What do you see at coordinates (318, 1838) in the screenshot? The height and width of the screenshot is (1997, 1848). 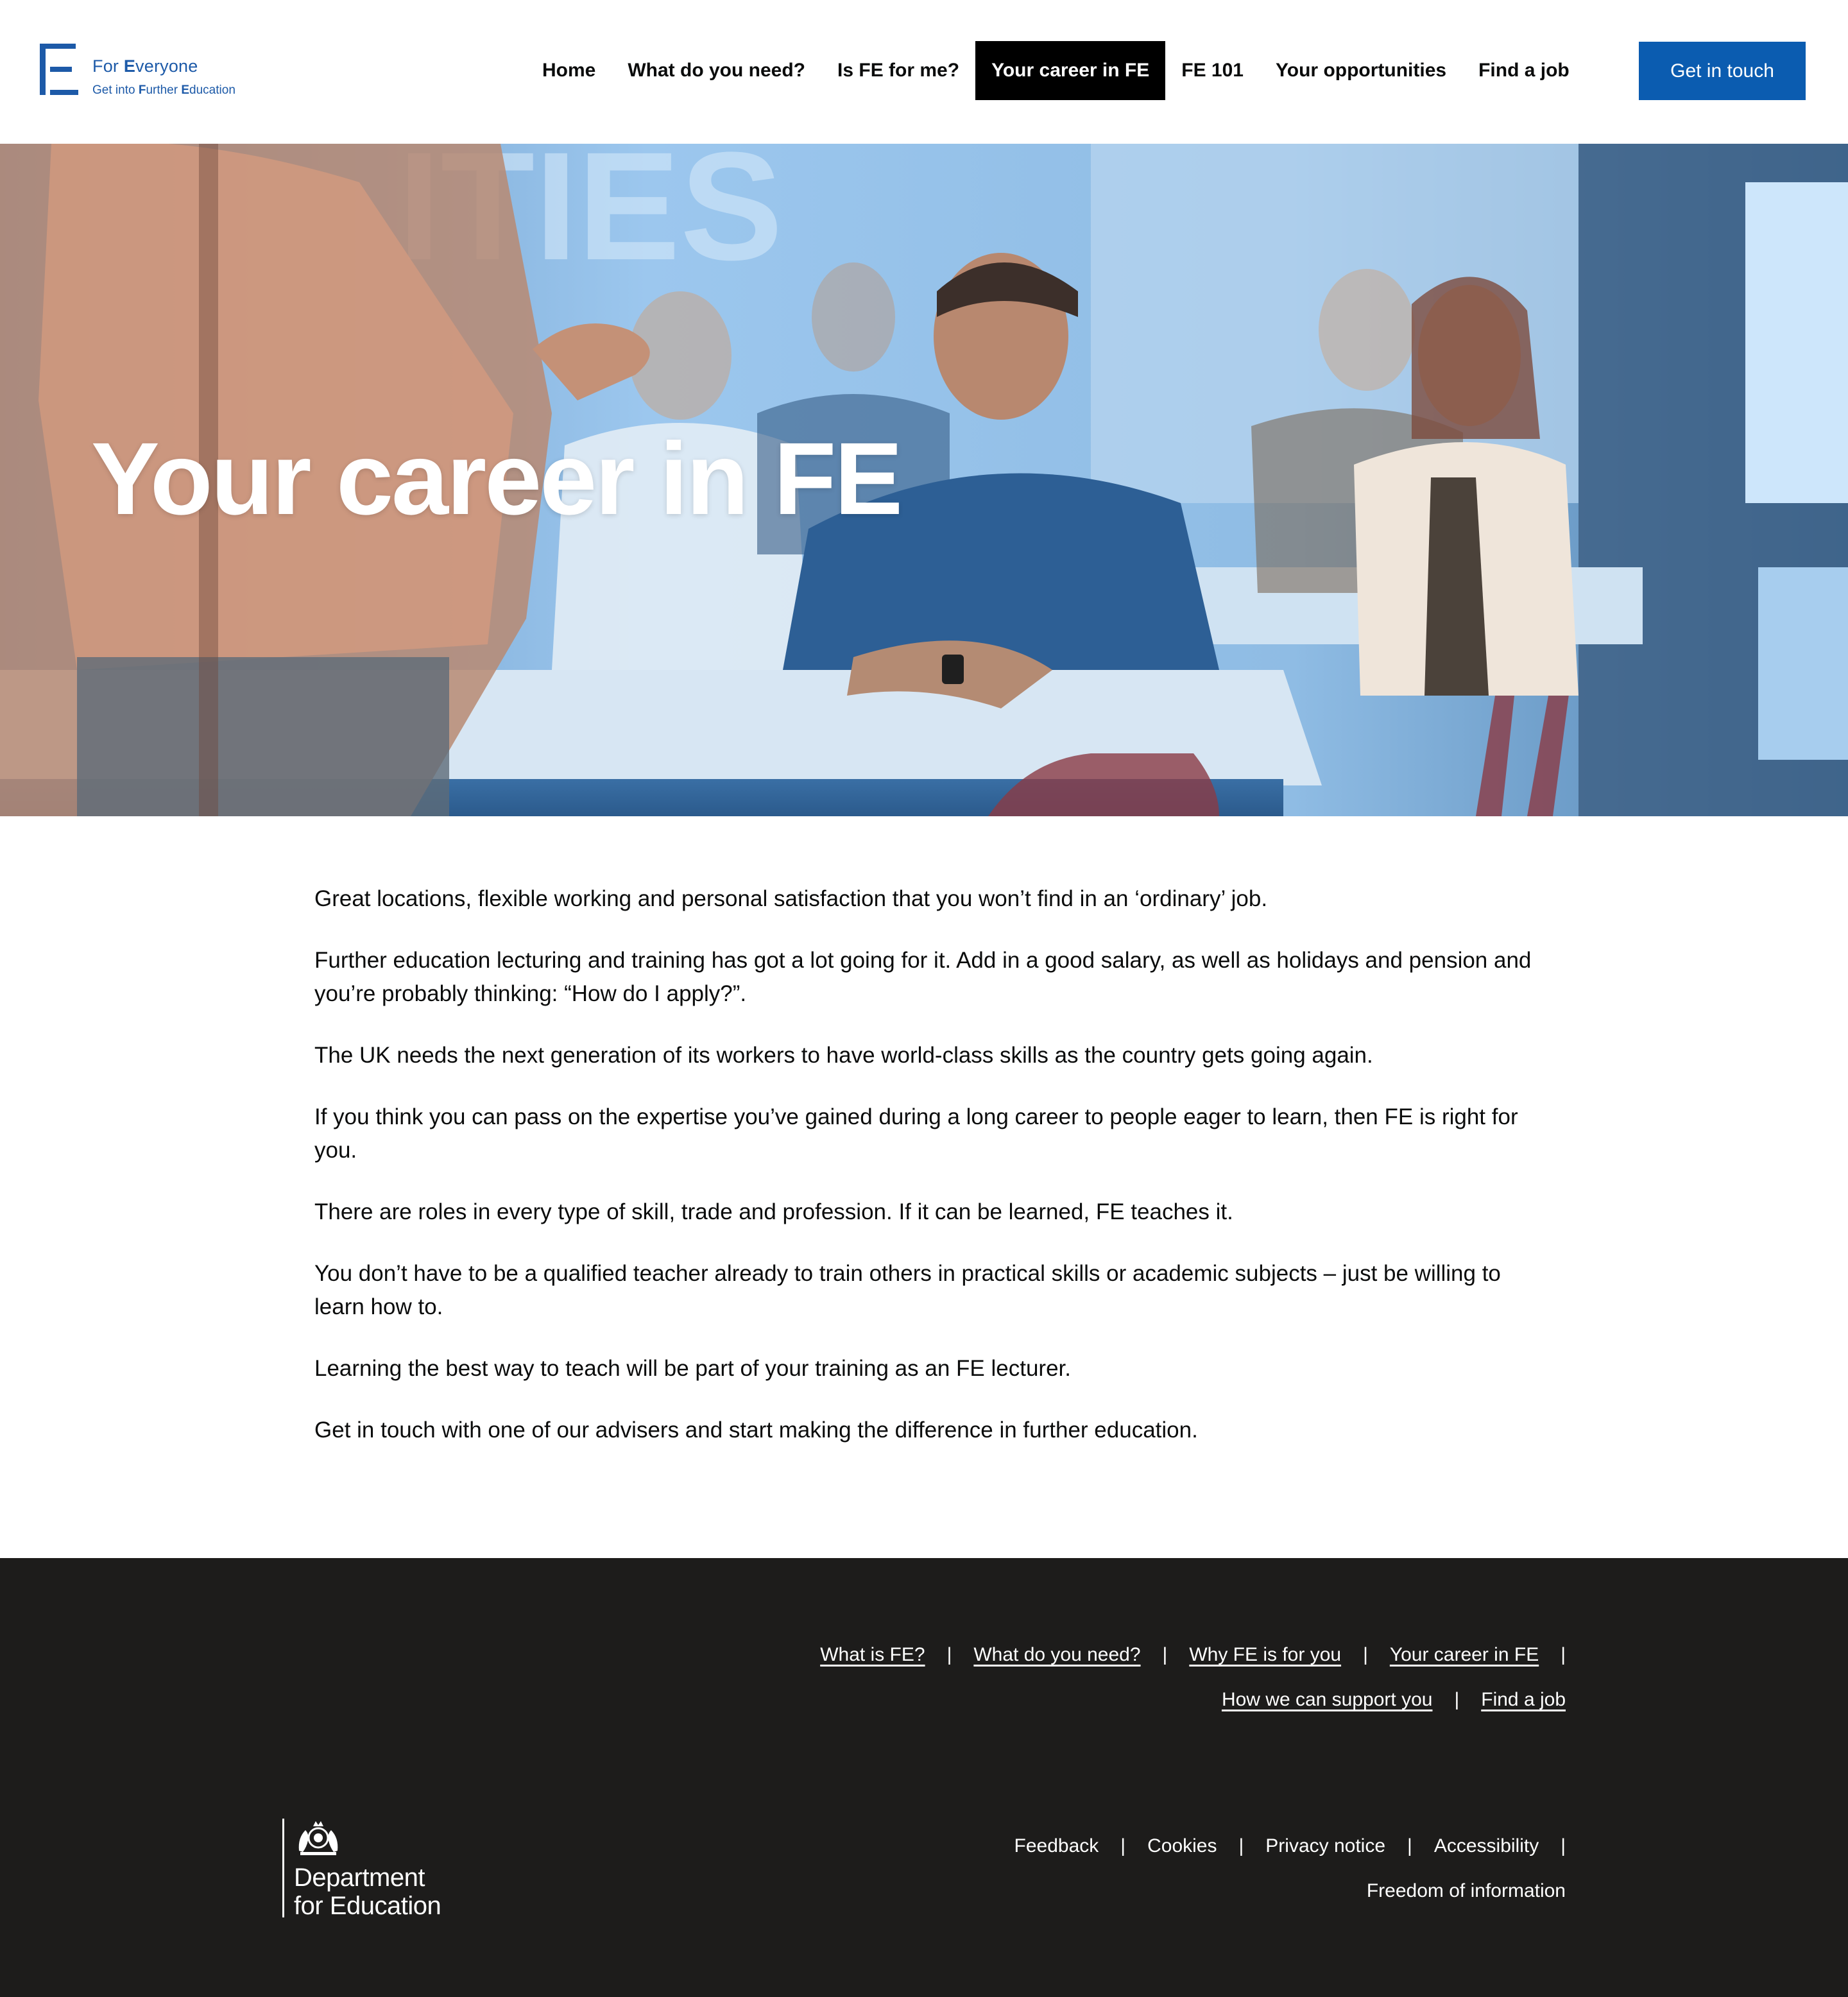 I see `royal-crest-icon` at bounding box center [318, 1838].